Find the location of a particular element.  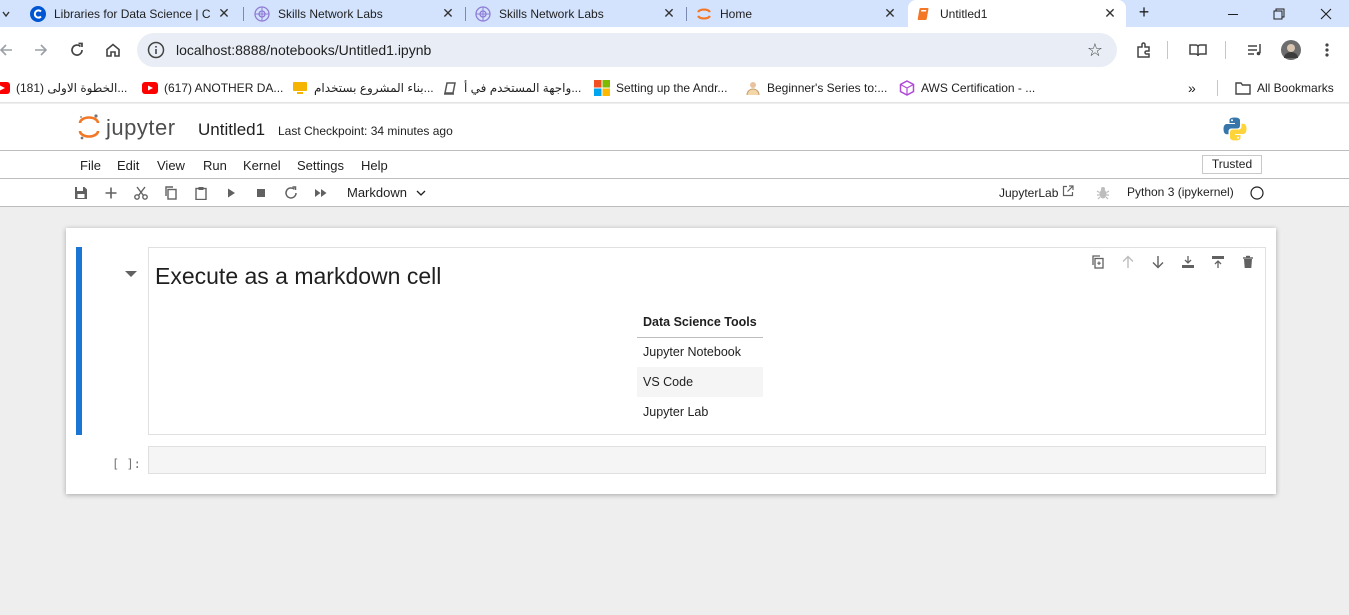

restore-icon is located at coordinates (1279, 13).